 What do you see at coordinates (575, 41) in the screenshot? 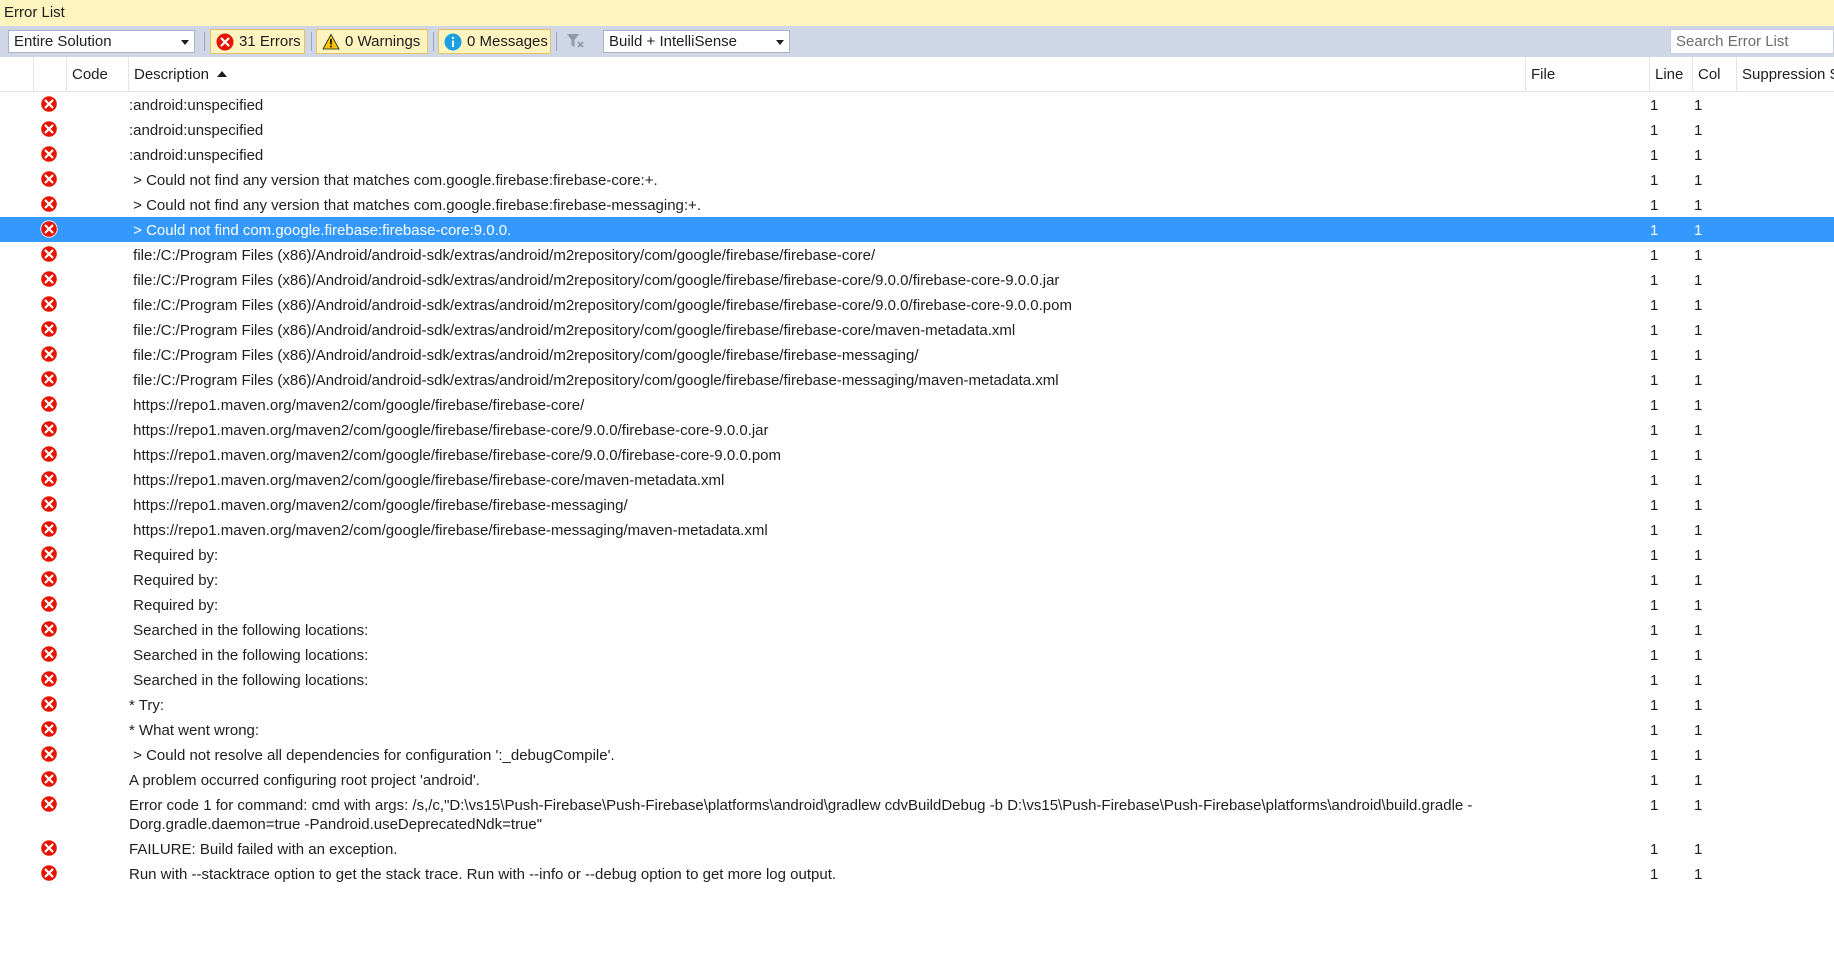
I see `clear-filter-icon` at bounding box center [575, 41].